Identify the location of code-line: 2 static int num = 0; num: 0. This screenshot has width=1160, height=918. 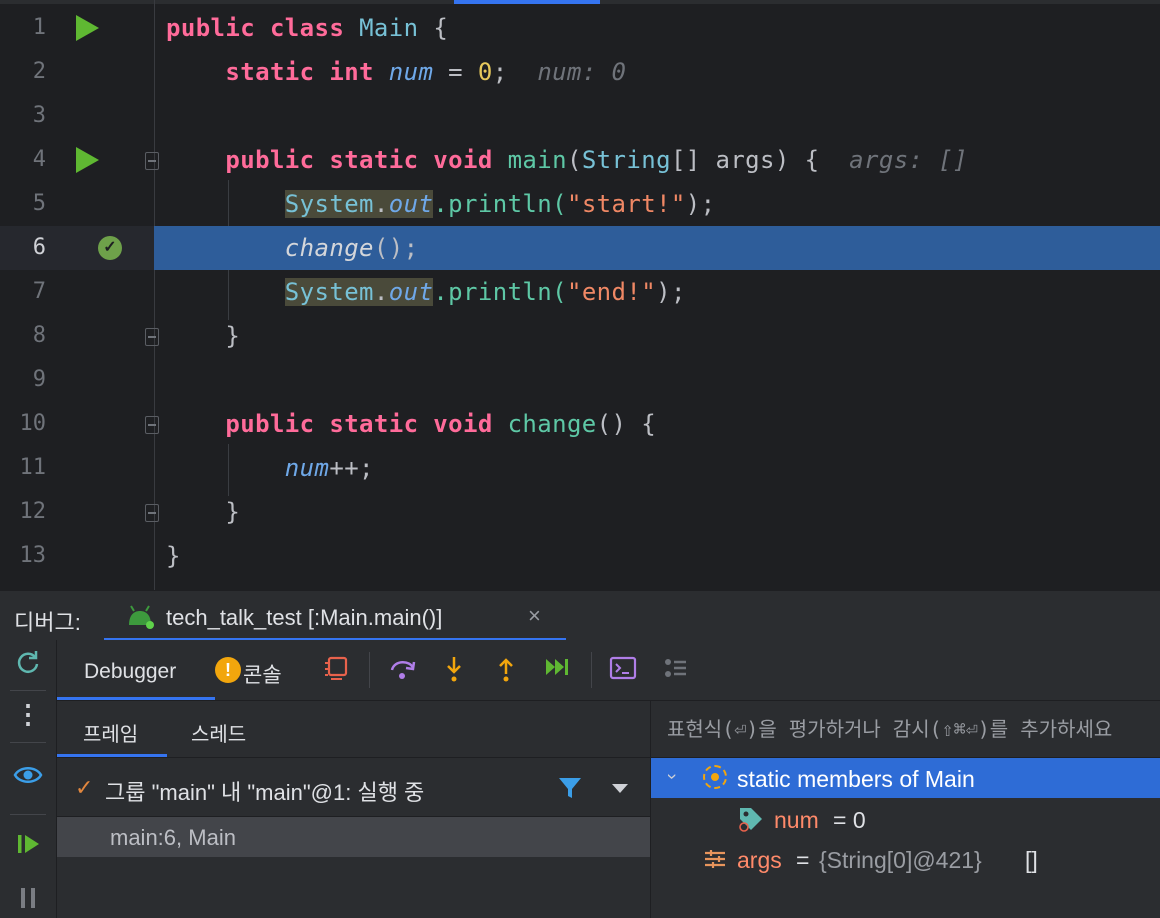
(580, 72).